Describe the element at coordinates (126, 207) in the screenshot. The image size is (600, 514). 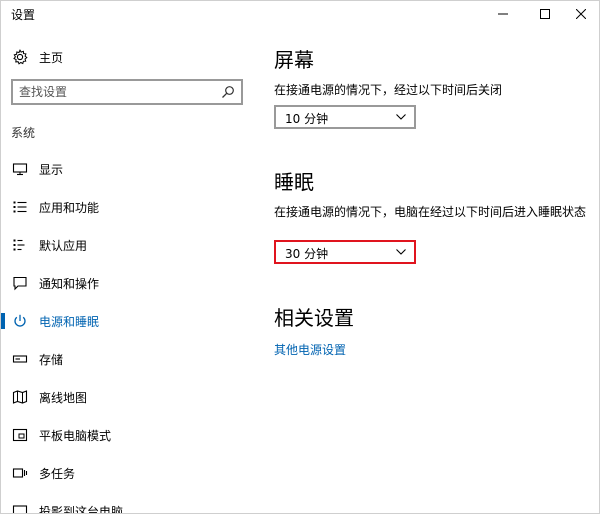
I see `sidebar-item-apps: 应用和功能` at that location.